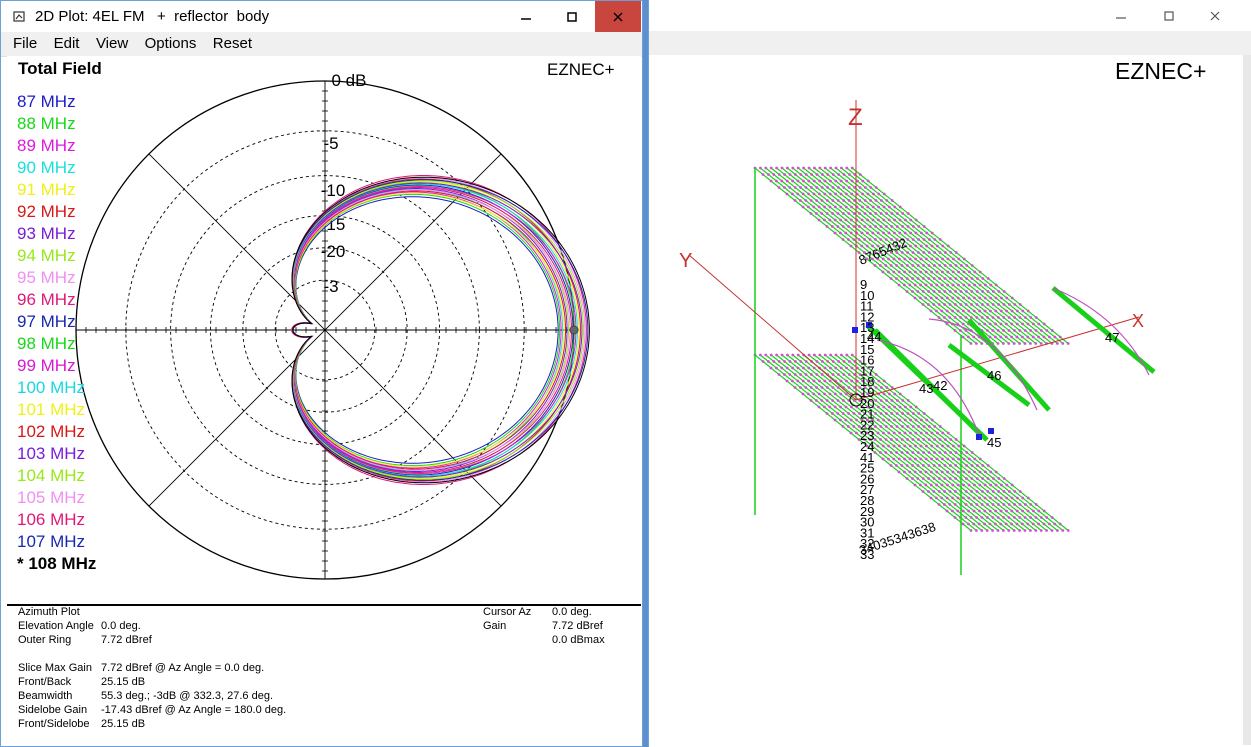 The image size is (1251, 747). What do you see at coordinates (1169, 15) in the screenshot?
I see `maximize-button-right` at bounding box center [1169, 15].